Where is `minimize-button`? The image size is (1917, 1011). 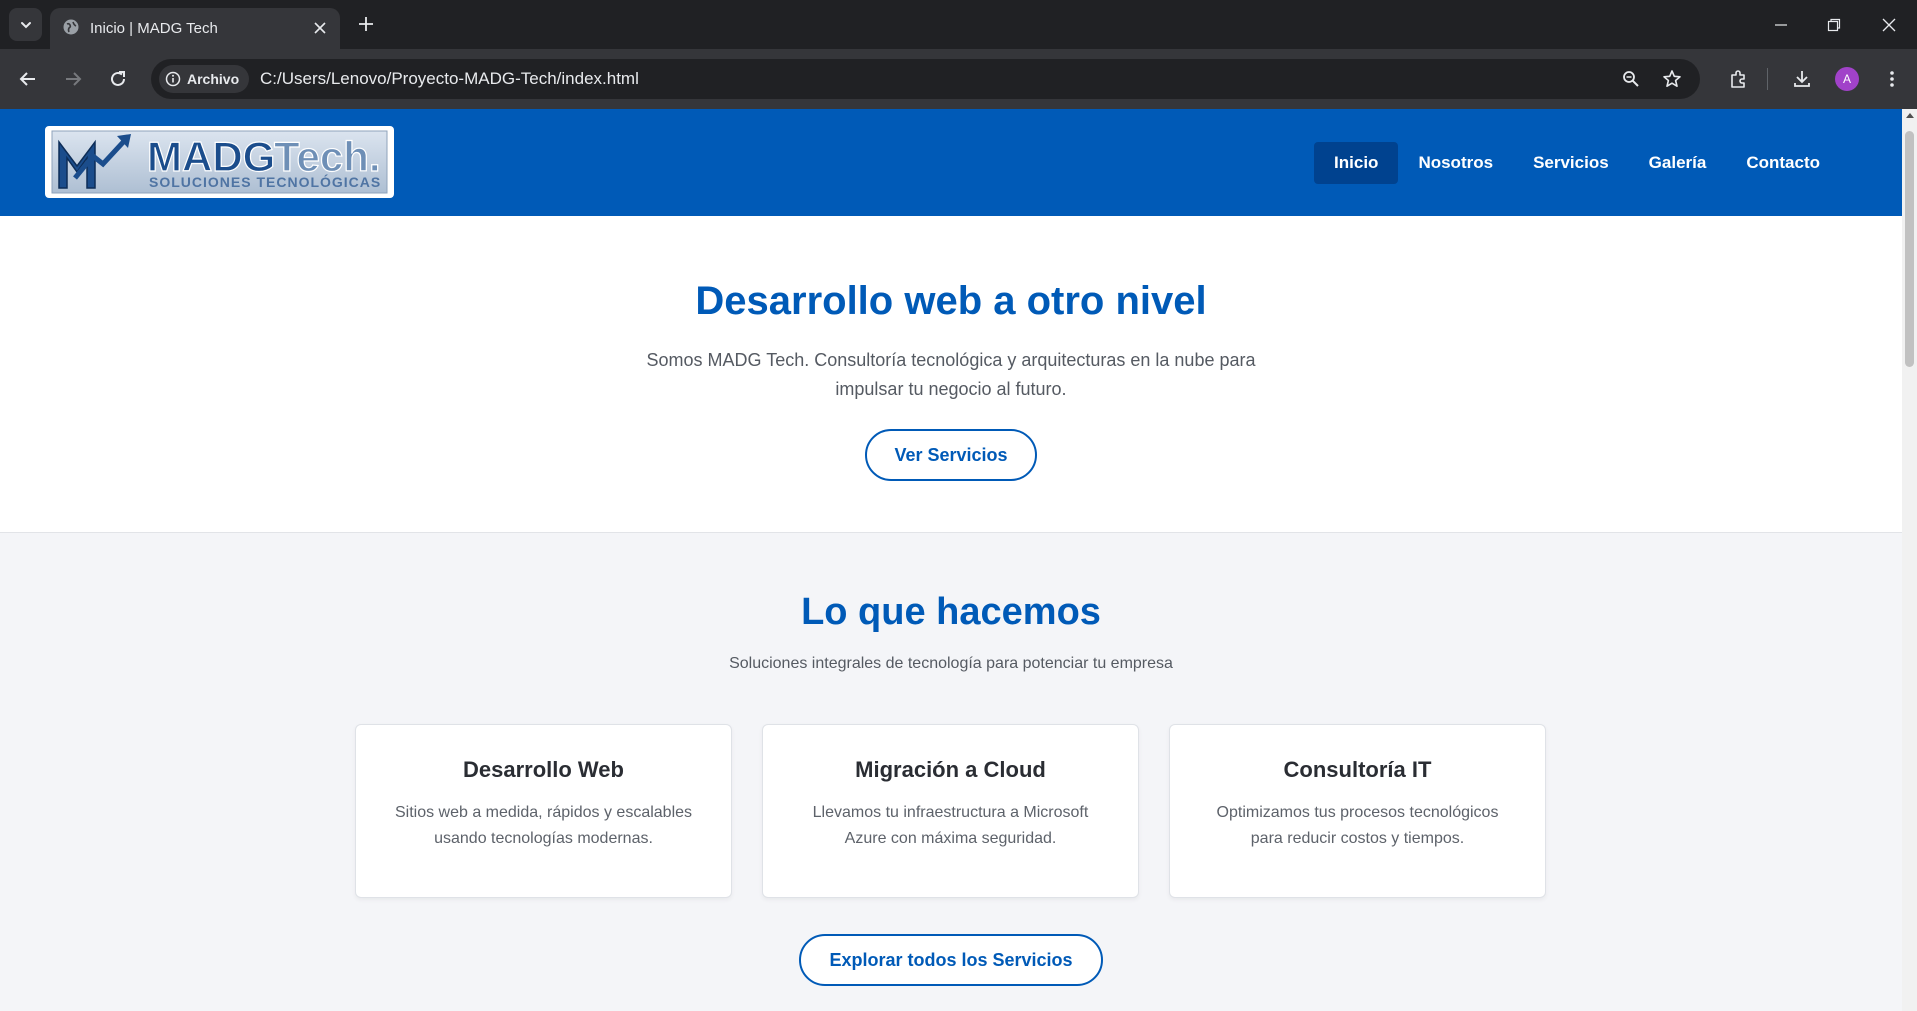 minimize-button is located at coordinates (1781, 24).